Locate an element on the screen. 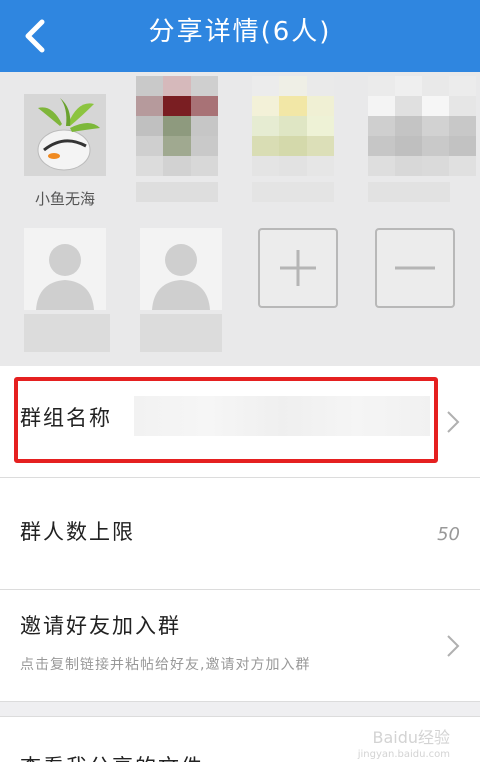 The width and height of the screenshot is (480, 762). member-tile: 小鱼无海 is located at coordinates (65, 151).